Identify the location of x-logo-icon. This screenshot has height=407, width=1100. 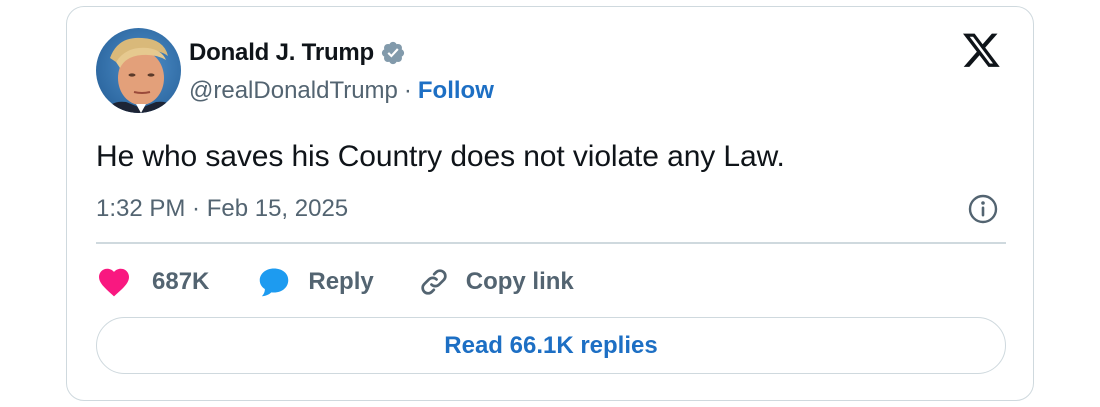
(982, 51).